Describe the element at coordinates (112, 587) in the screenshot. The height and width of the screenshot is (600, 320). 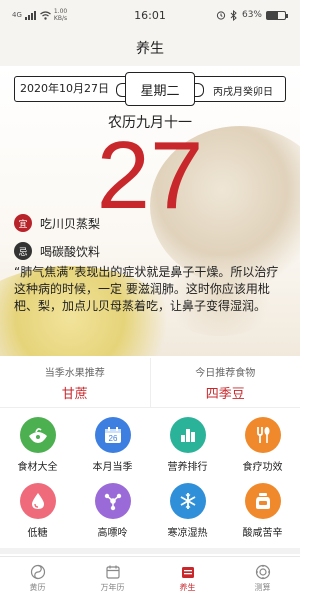
I see `tab-label: 万年历` at that location.